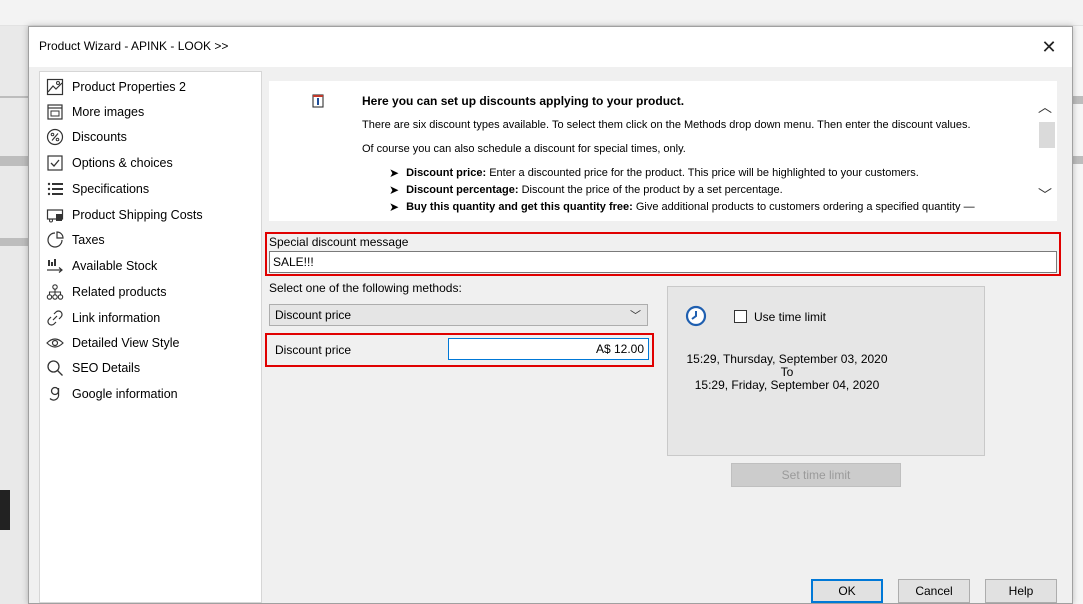  What do you see at coordinates (55, 137) in the screenshot?
I see `percent-icon` at bounding box center [55, 137].